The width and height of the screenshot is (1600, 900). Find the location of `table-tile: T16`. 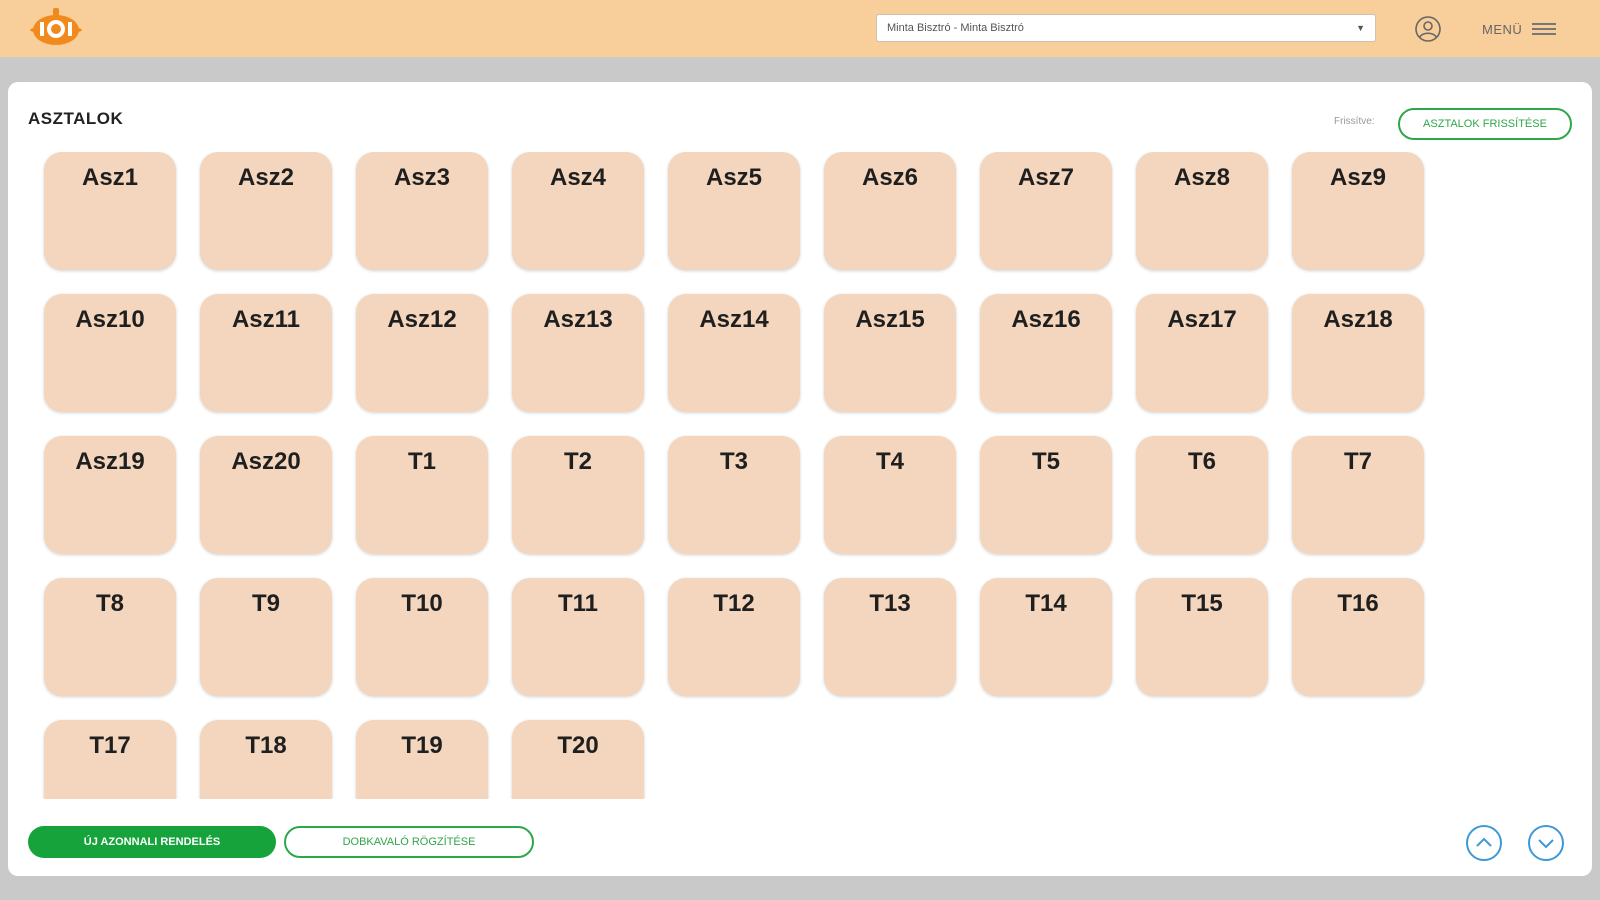

table-tile: T16 is located at coordinates (1358, 637).